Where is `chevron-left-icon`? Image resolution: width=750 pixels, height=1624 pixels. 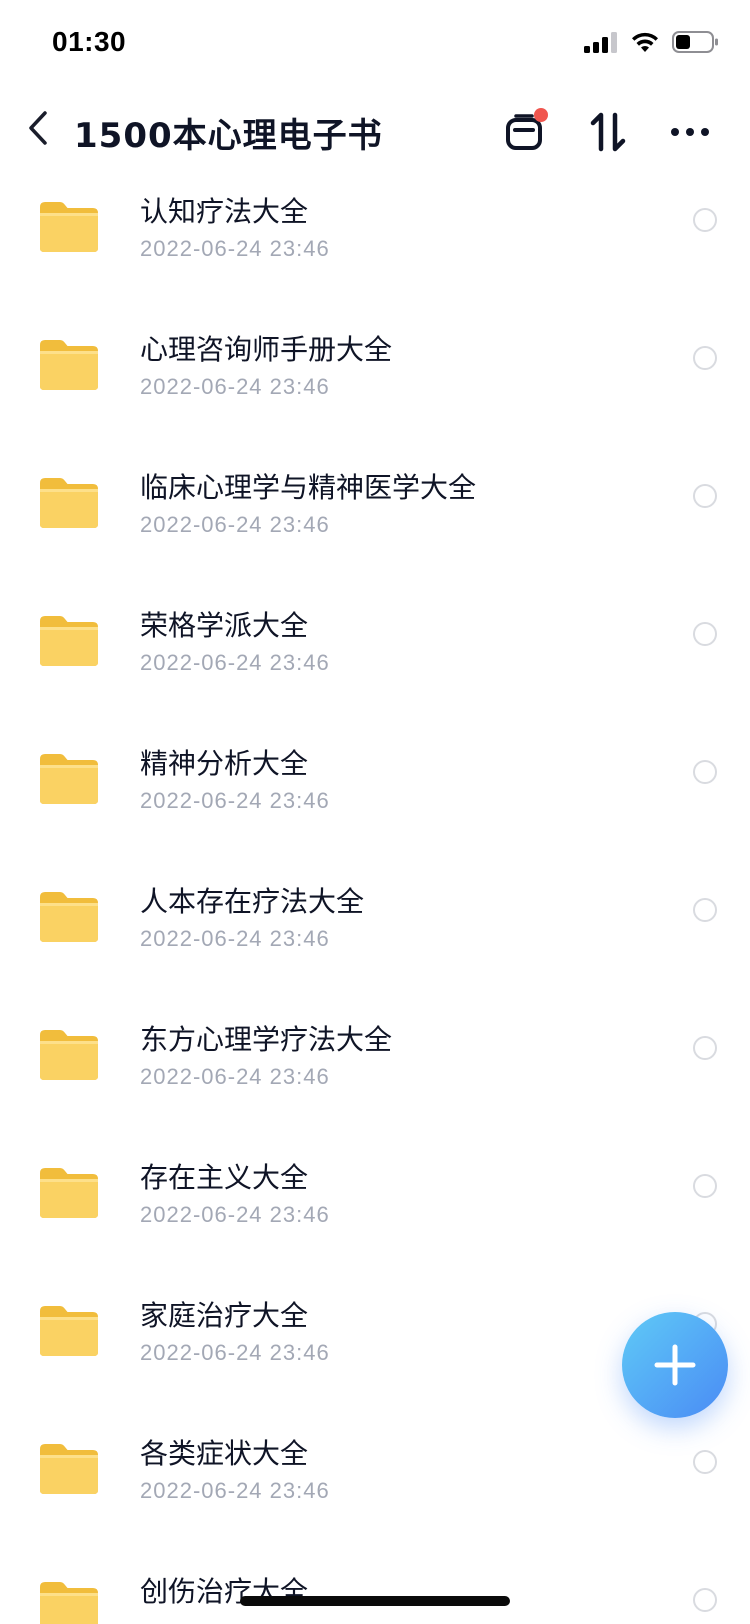
chevron-left-icon is located at coordinates (38, 128).